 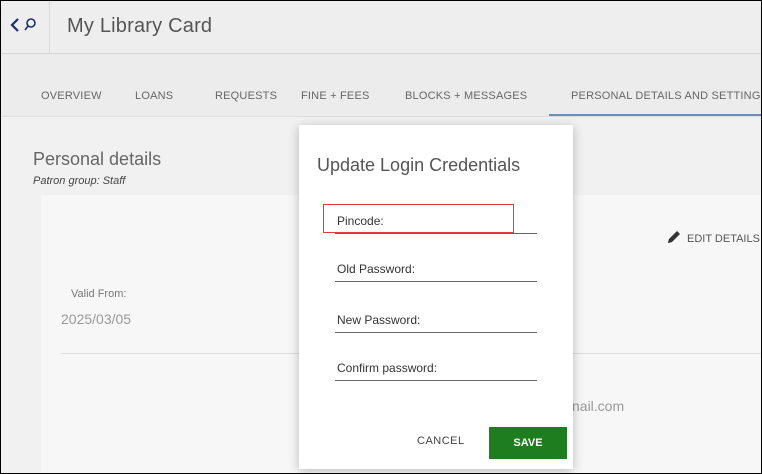 I want to click on header-divider, so click(x=49, y=27).